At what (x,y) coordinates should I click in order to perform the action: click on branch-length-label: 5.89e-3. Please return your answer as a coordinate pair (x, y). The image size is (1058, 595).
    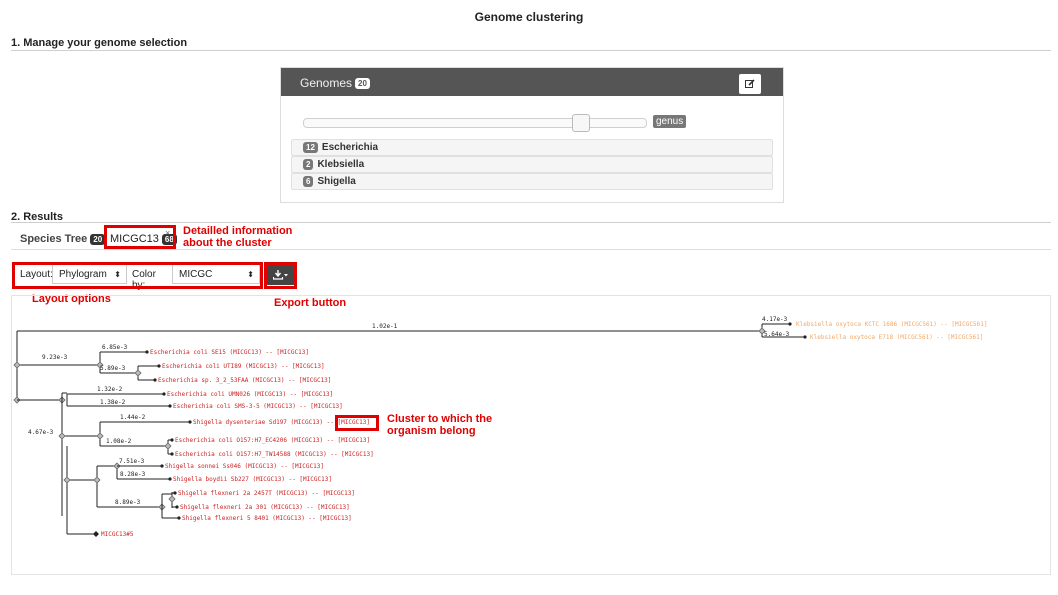
    Looking at the image, I should click on (113, 368).